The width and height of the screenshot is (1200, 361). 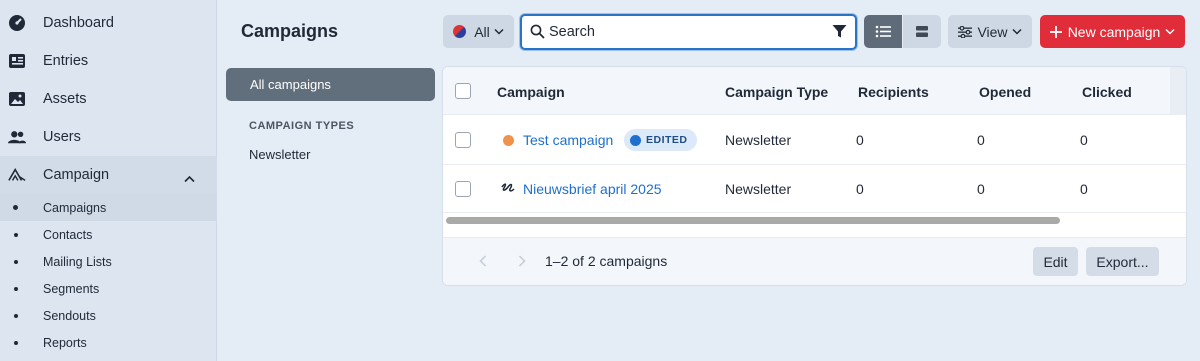 What do you see at coordinates (522, 262) in the screenshot?
I see `next-page-icon` at bounding box center [522, 262].